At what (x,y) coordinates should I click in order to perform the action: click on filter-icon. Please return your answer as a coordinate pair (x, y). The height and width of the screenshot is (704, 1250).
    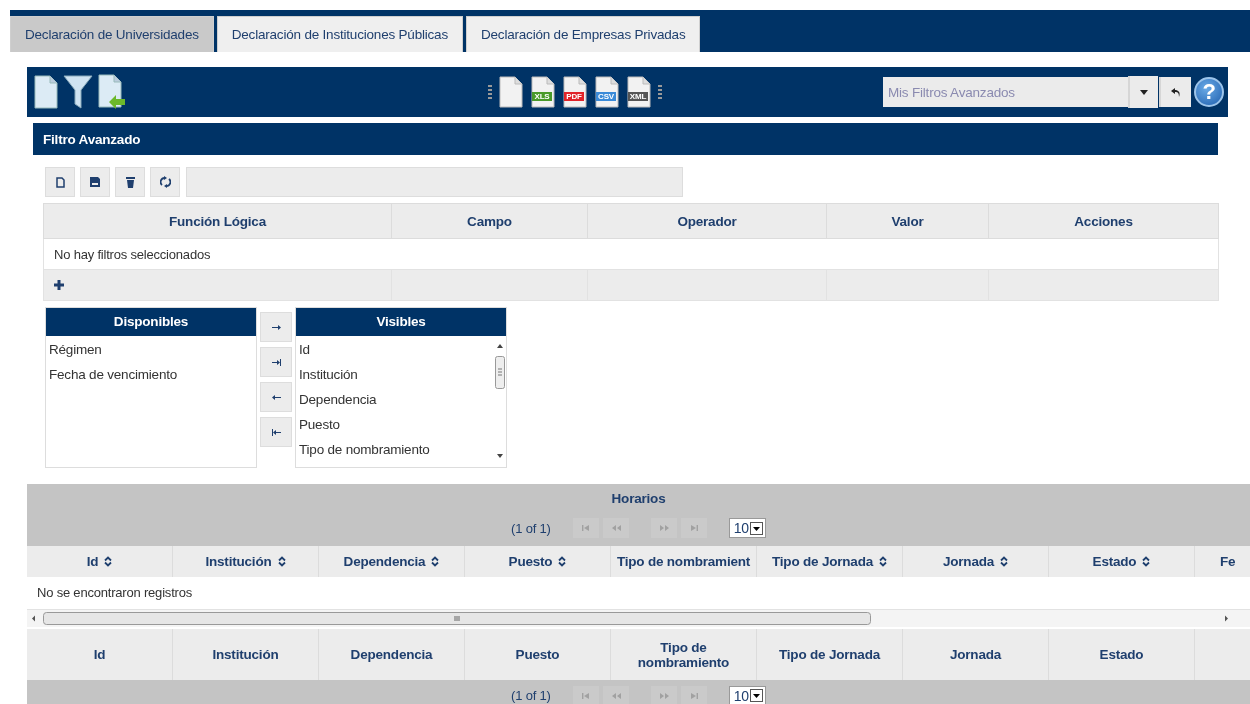
    Looking at the image, I should click on (78, 92).